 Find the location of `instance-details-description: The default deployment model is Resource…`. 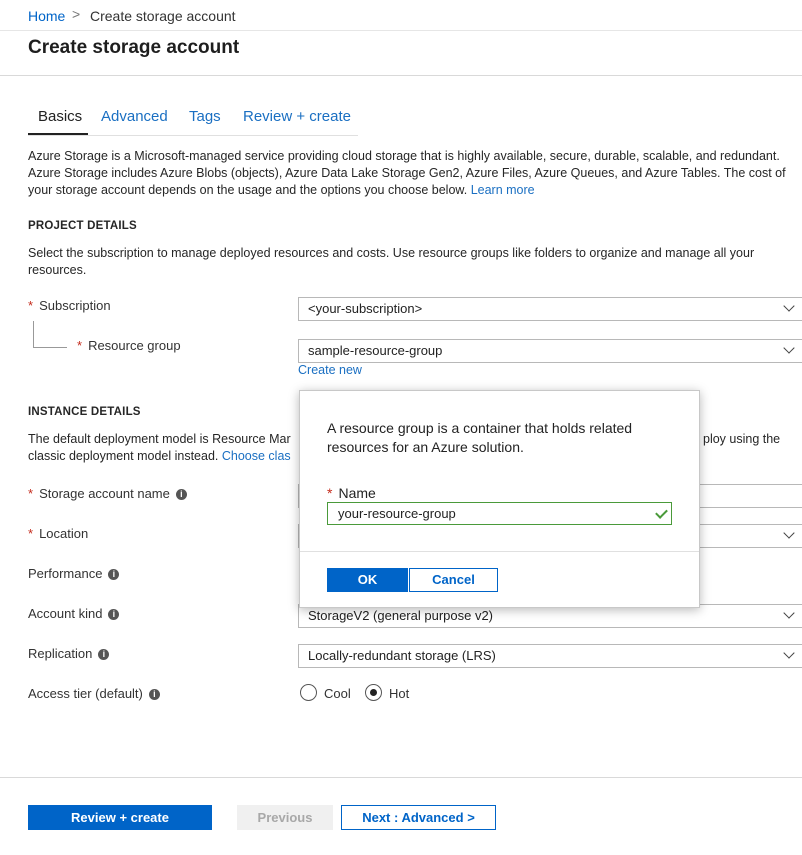

instance-details-description: The default deployment model is Resource… is located at coordinates (159, 439).